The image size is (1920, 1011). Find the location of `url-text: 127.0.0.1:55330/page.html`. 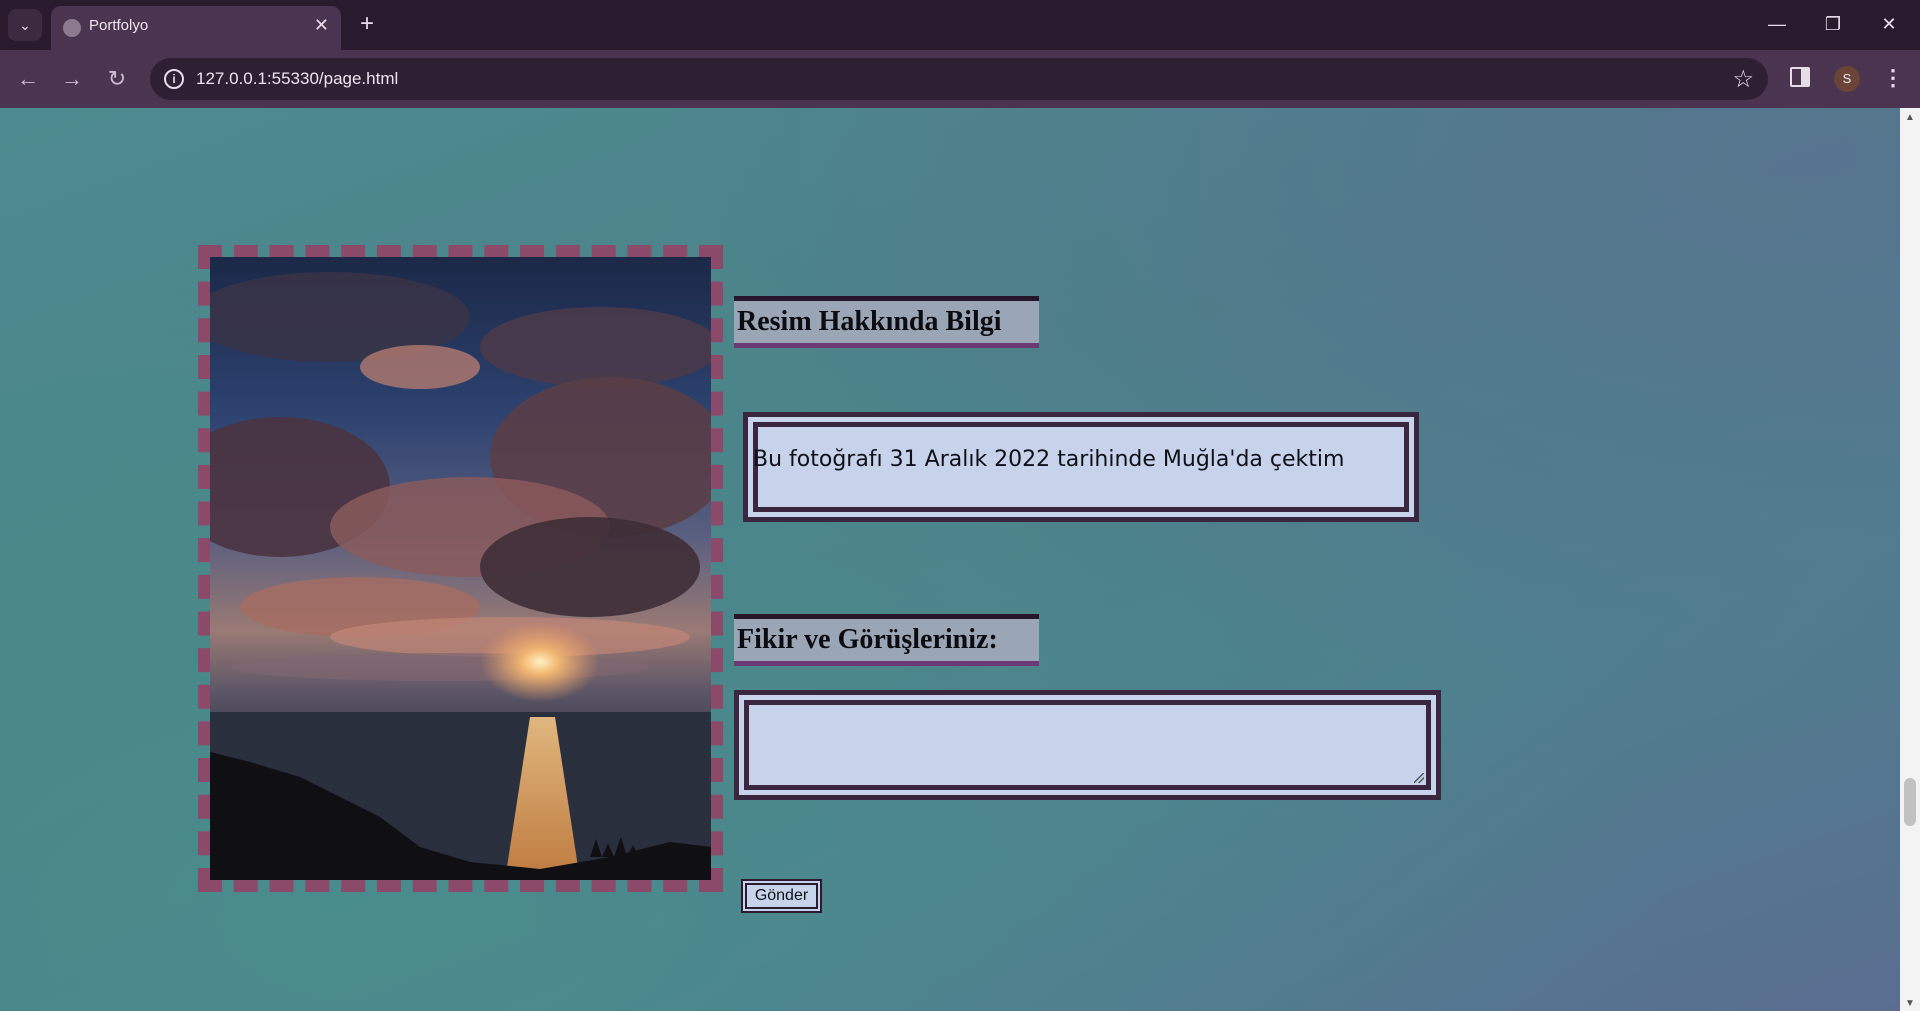

url-text: 127.0.0.1:55330/page.html is located at coordinates (297, 79).